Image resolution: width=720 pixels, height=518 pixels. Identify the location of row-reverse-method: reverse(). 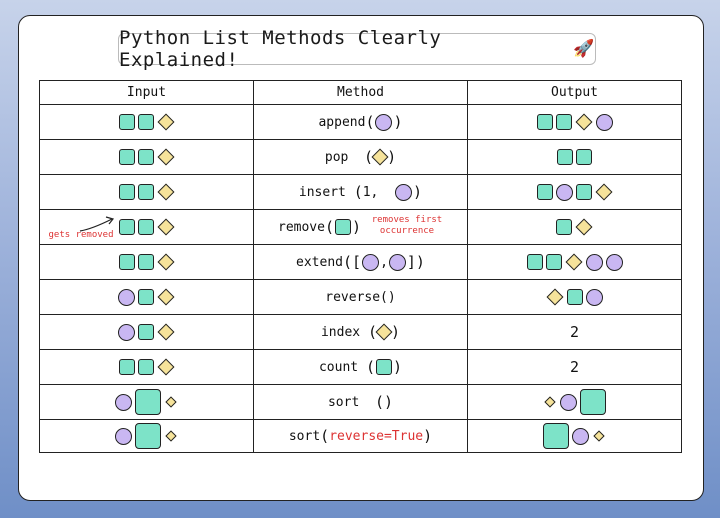
(360, 297).